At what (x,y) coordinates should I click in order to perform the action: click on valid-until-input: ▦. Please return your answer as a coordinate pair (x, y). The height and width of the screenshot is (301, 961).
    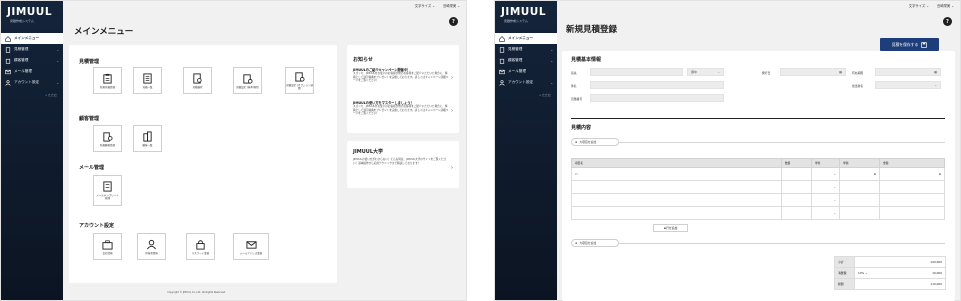
    Looking at the image, I should click on (908, 72).